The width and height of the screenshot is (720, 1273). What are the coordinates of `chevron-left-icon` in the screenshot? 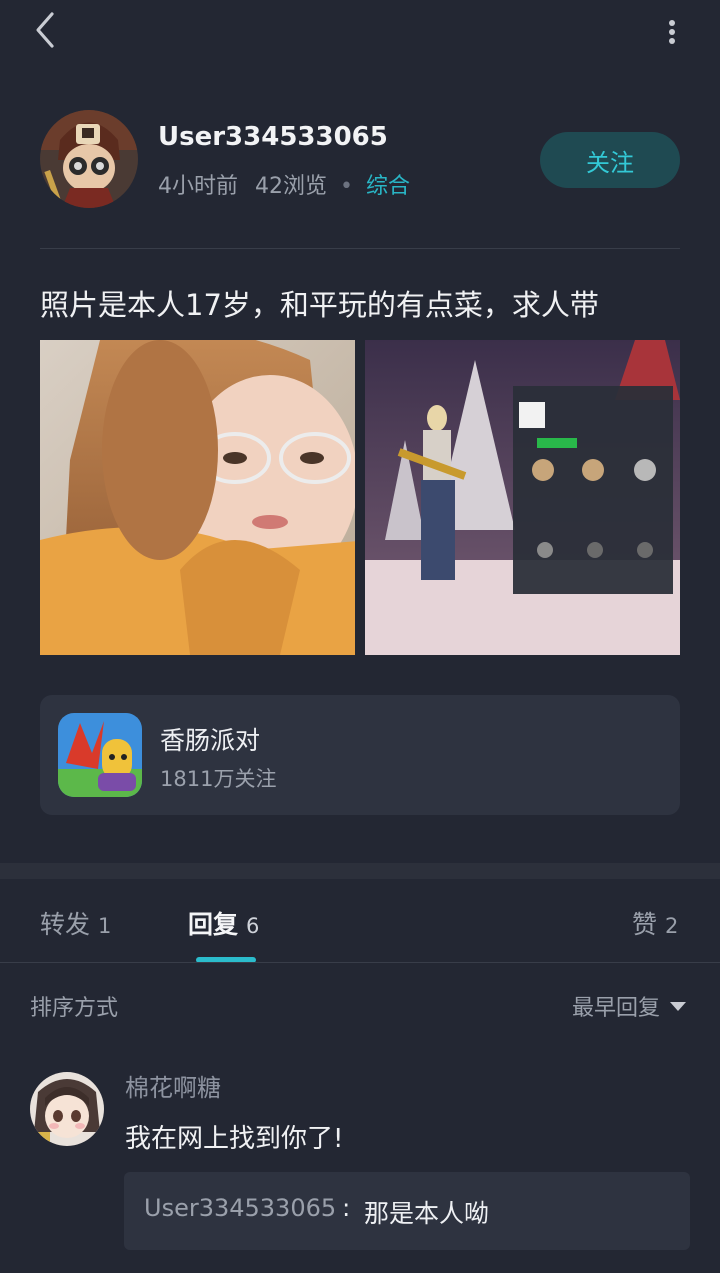 It's located at (45, 30).